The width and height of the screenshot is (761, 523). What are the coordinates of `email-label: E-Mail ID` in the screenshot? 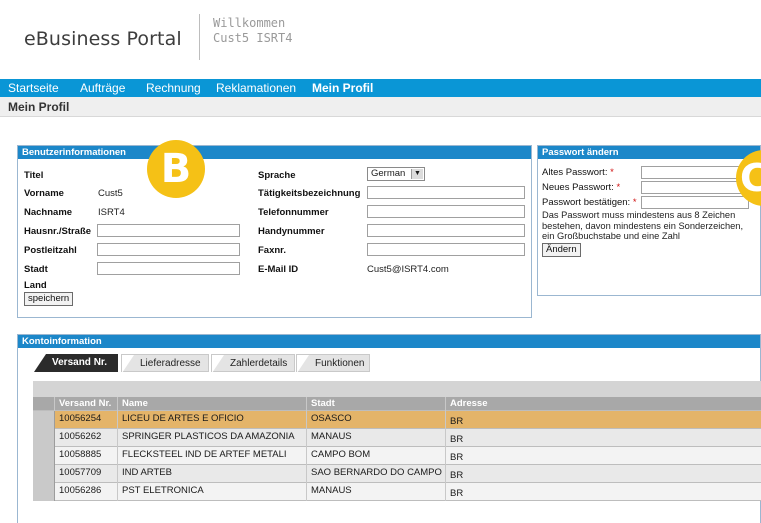 It's located at (278, 269).